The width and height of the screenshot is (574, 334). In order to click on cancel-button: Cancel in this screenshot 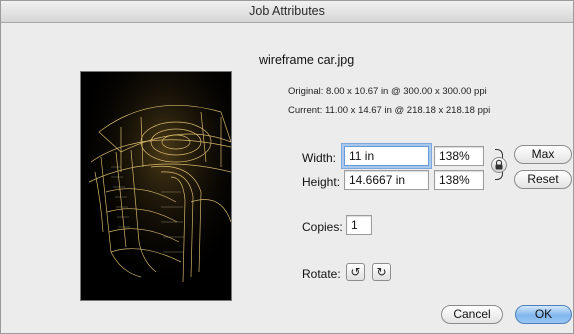, I will do `click(472, 314)`.